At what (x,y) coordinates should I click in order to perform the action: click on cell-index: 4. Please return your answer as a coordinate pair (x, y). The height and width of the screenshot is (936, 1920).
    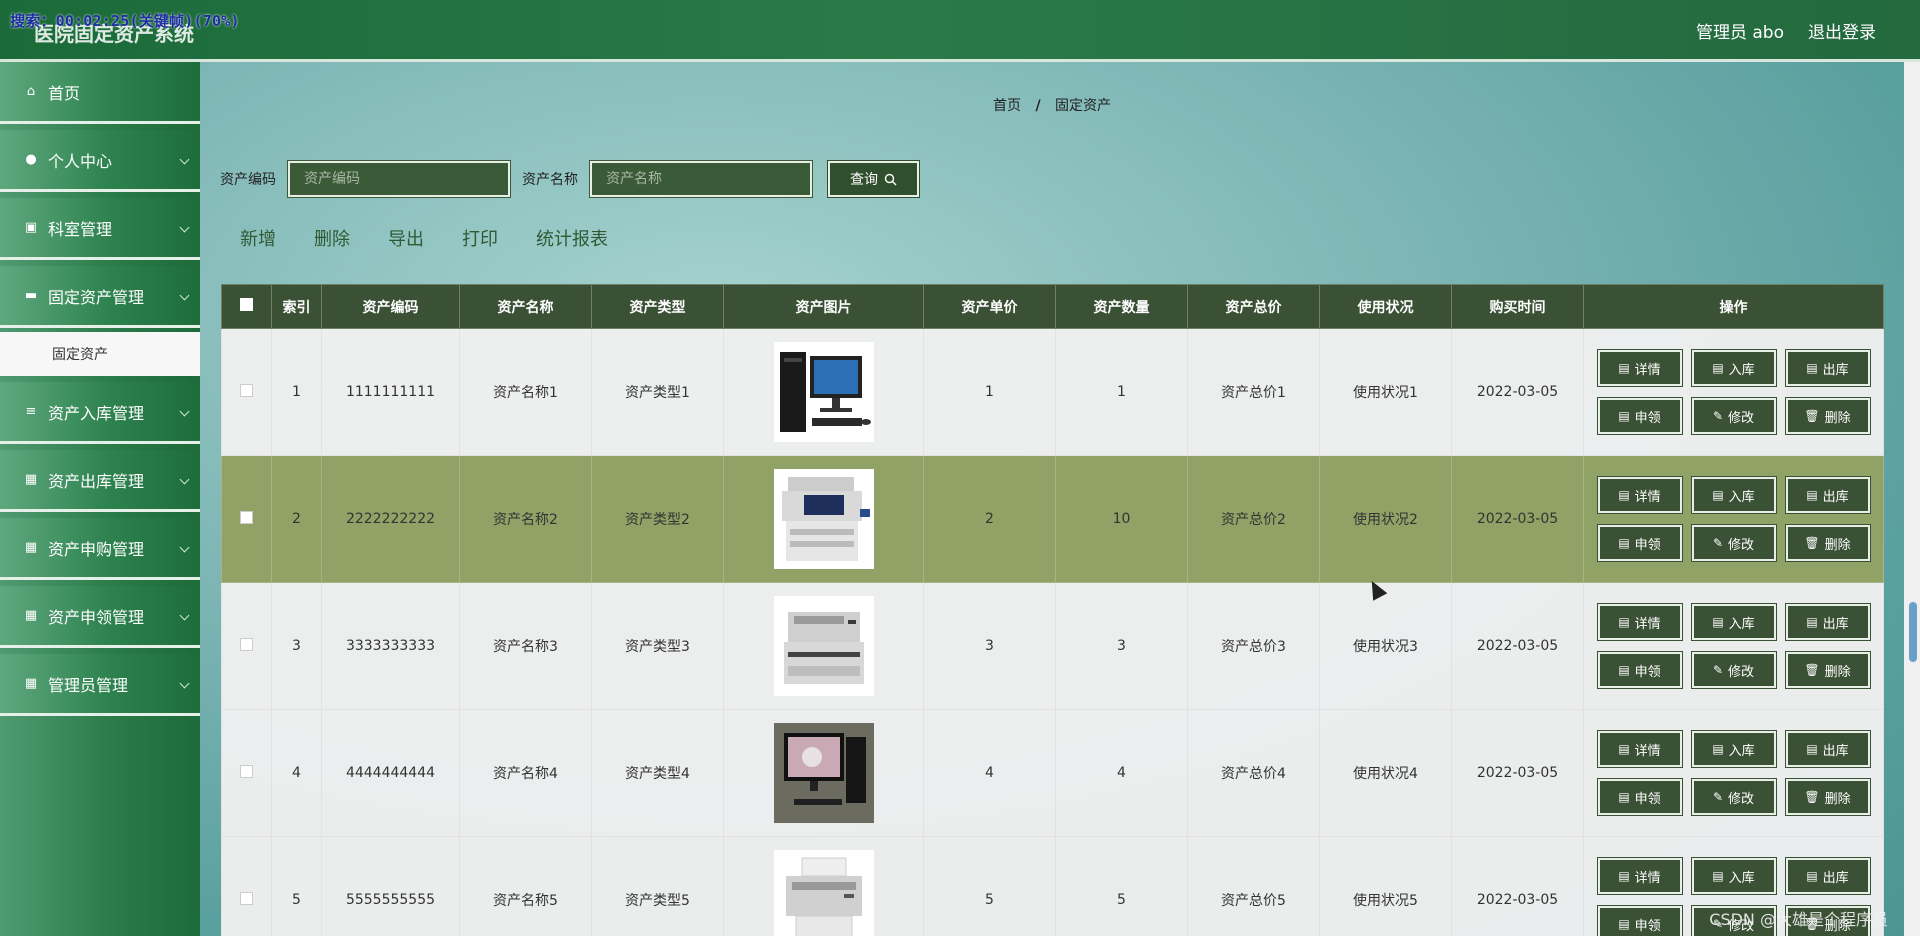
    Looking at the image, I should click on (296, 773).